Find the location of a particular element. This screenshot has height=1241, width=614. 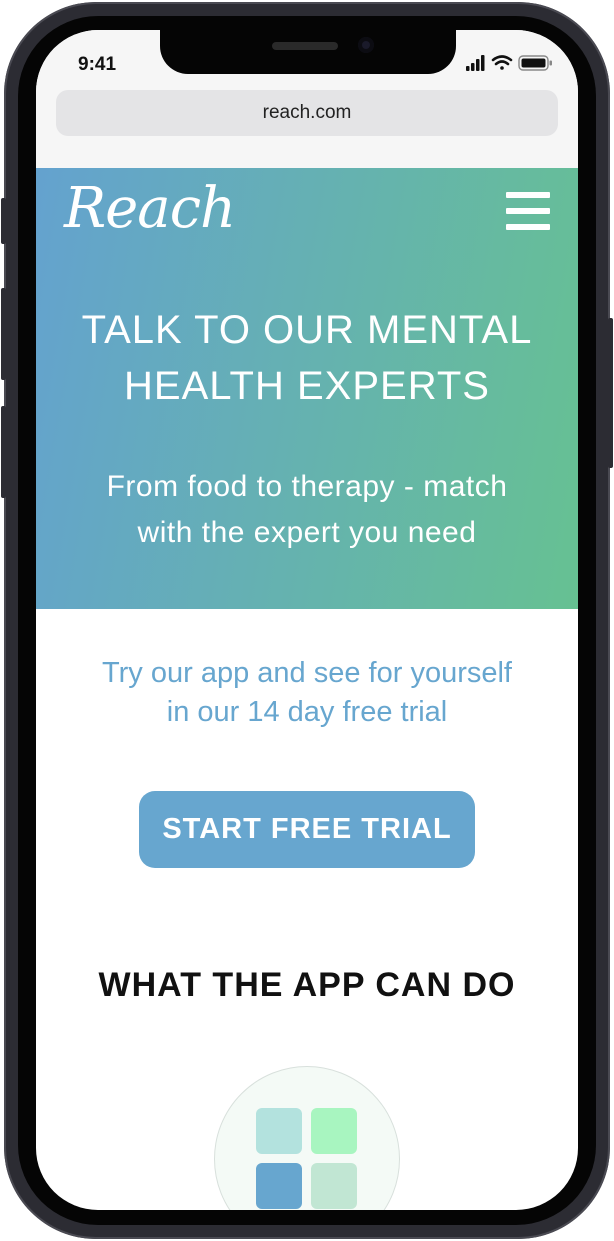

start-free-trial-button: START FREE TRIAL is located at coordinates (307, 829).